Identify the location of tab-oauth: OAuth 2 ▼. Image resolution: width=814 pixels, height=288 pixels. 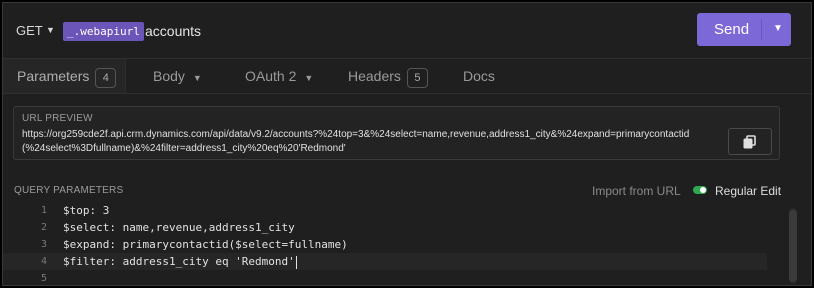
(279, 76).